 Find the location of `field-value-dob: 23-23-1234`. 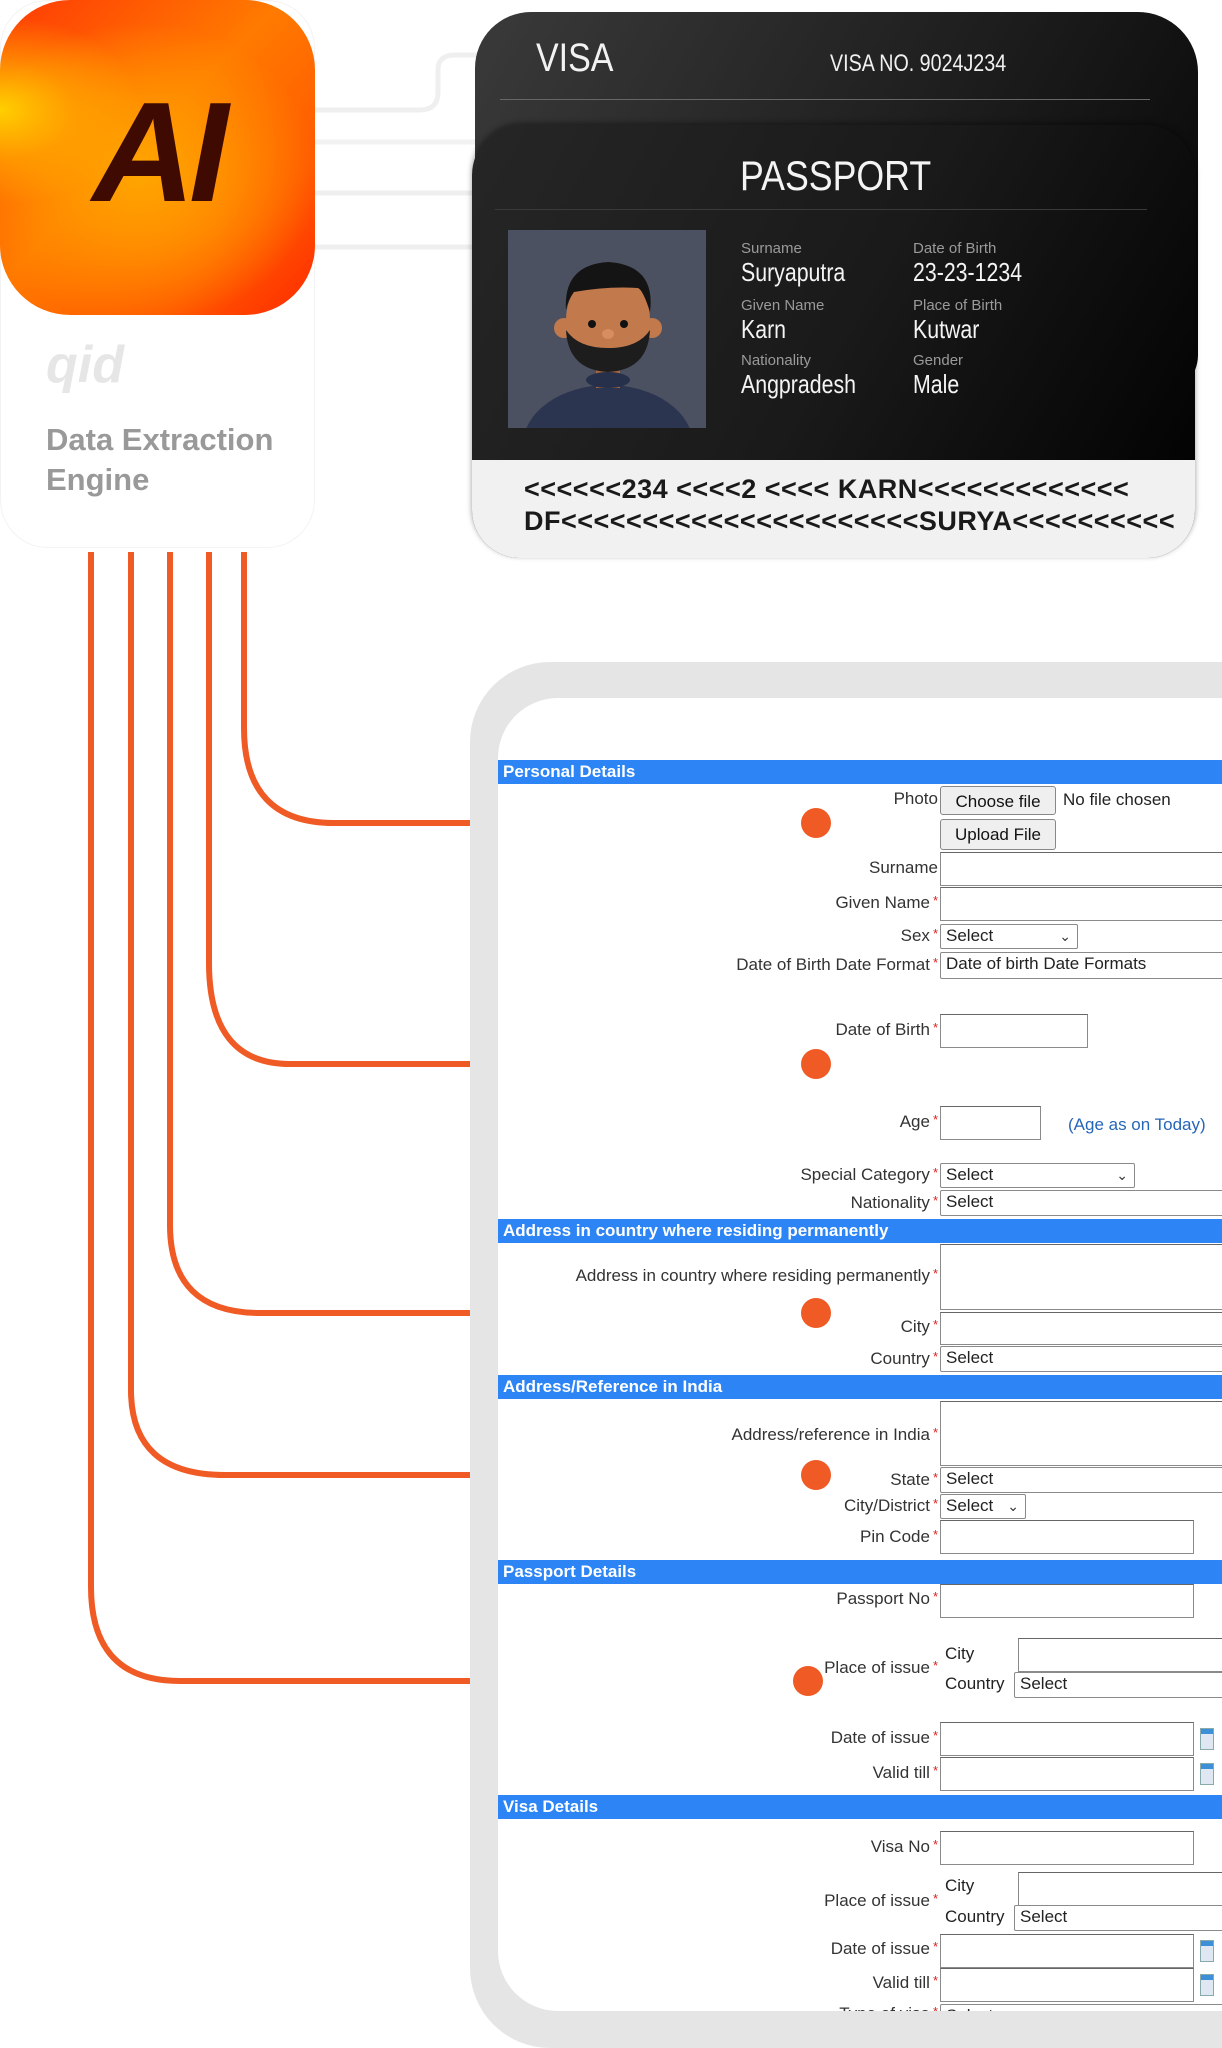

field-value-dob: 23-23-1234 is located at coordinates (968, 272).